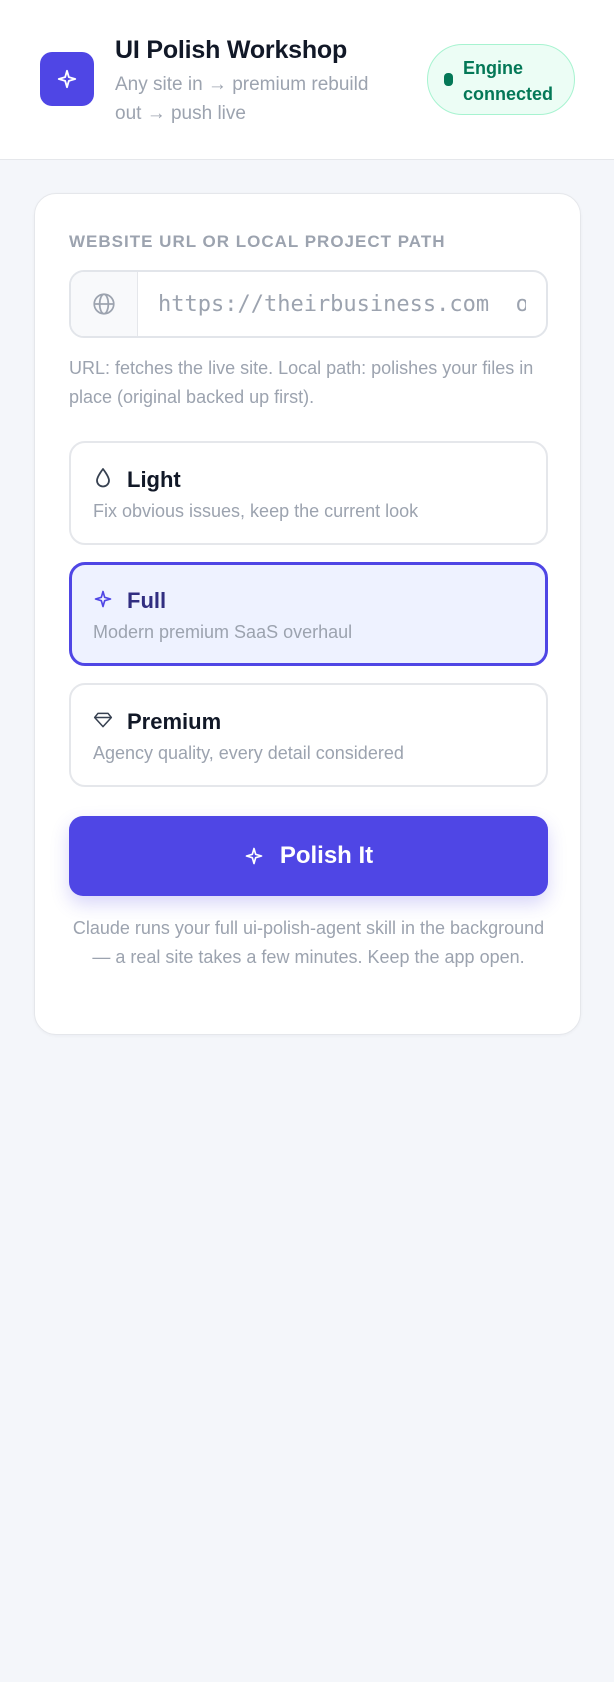 This screenshot has width=614, height=1682. I want to click on option-description: Modern premium SaaS overhaul, so click(223, 632).